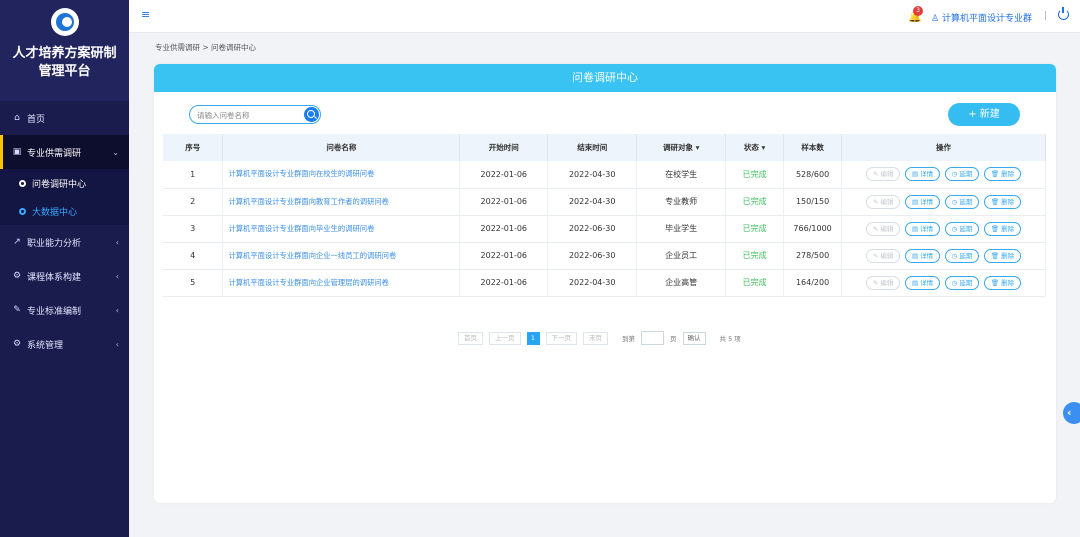 The image size is (1080, 537). What do you see at coordinates (193, 229) in the screenshot?
I see `row-number: 3` at bounding box center [193, 229].